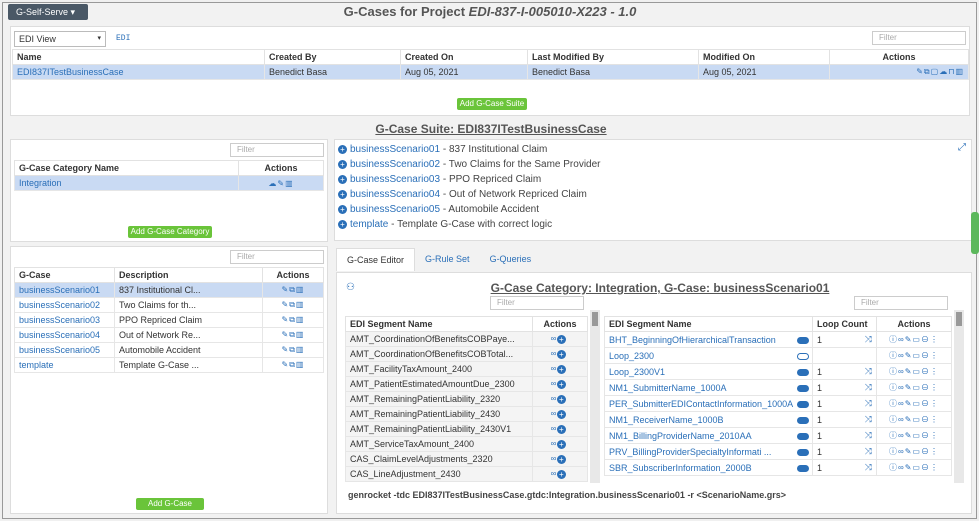 This screenshot has height=521, width=979. I want to click on segment-name-link: SBR_SubscriberInformation_2000B, so click(680, 468).